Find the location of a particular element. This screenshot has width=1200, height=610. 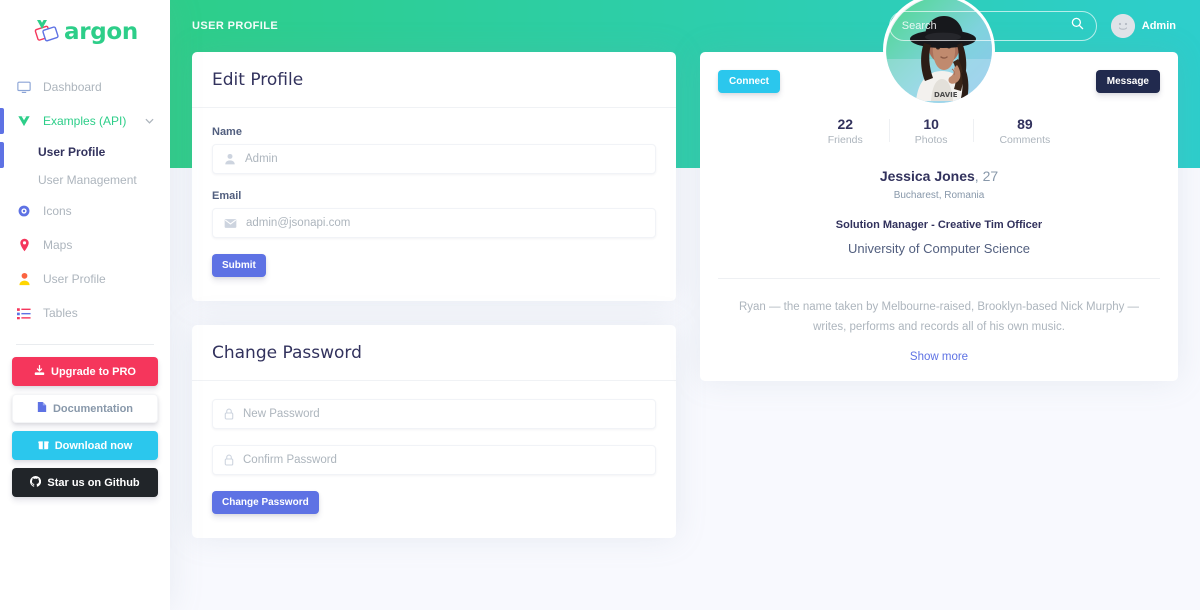

email-input is located at coordinates (445, 223).